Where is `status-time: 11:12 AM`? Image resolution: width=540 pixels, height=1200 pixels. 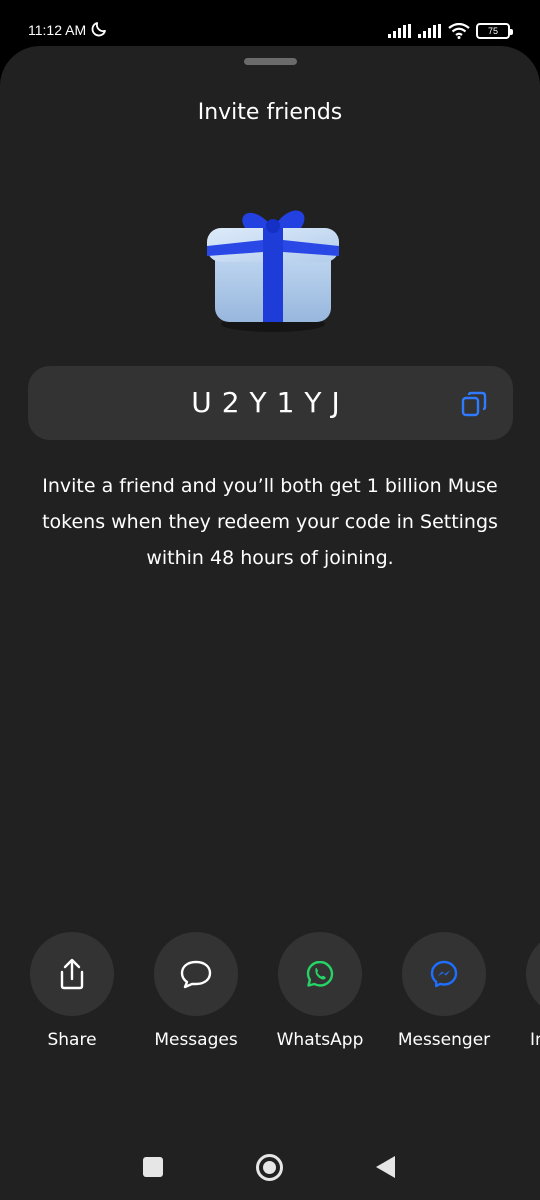
status-time: 11:12 AM is located at coordinates (57, 30).